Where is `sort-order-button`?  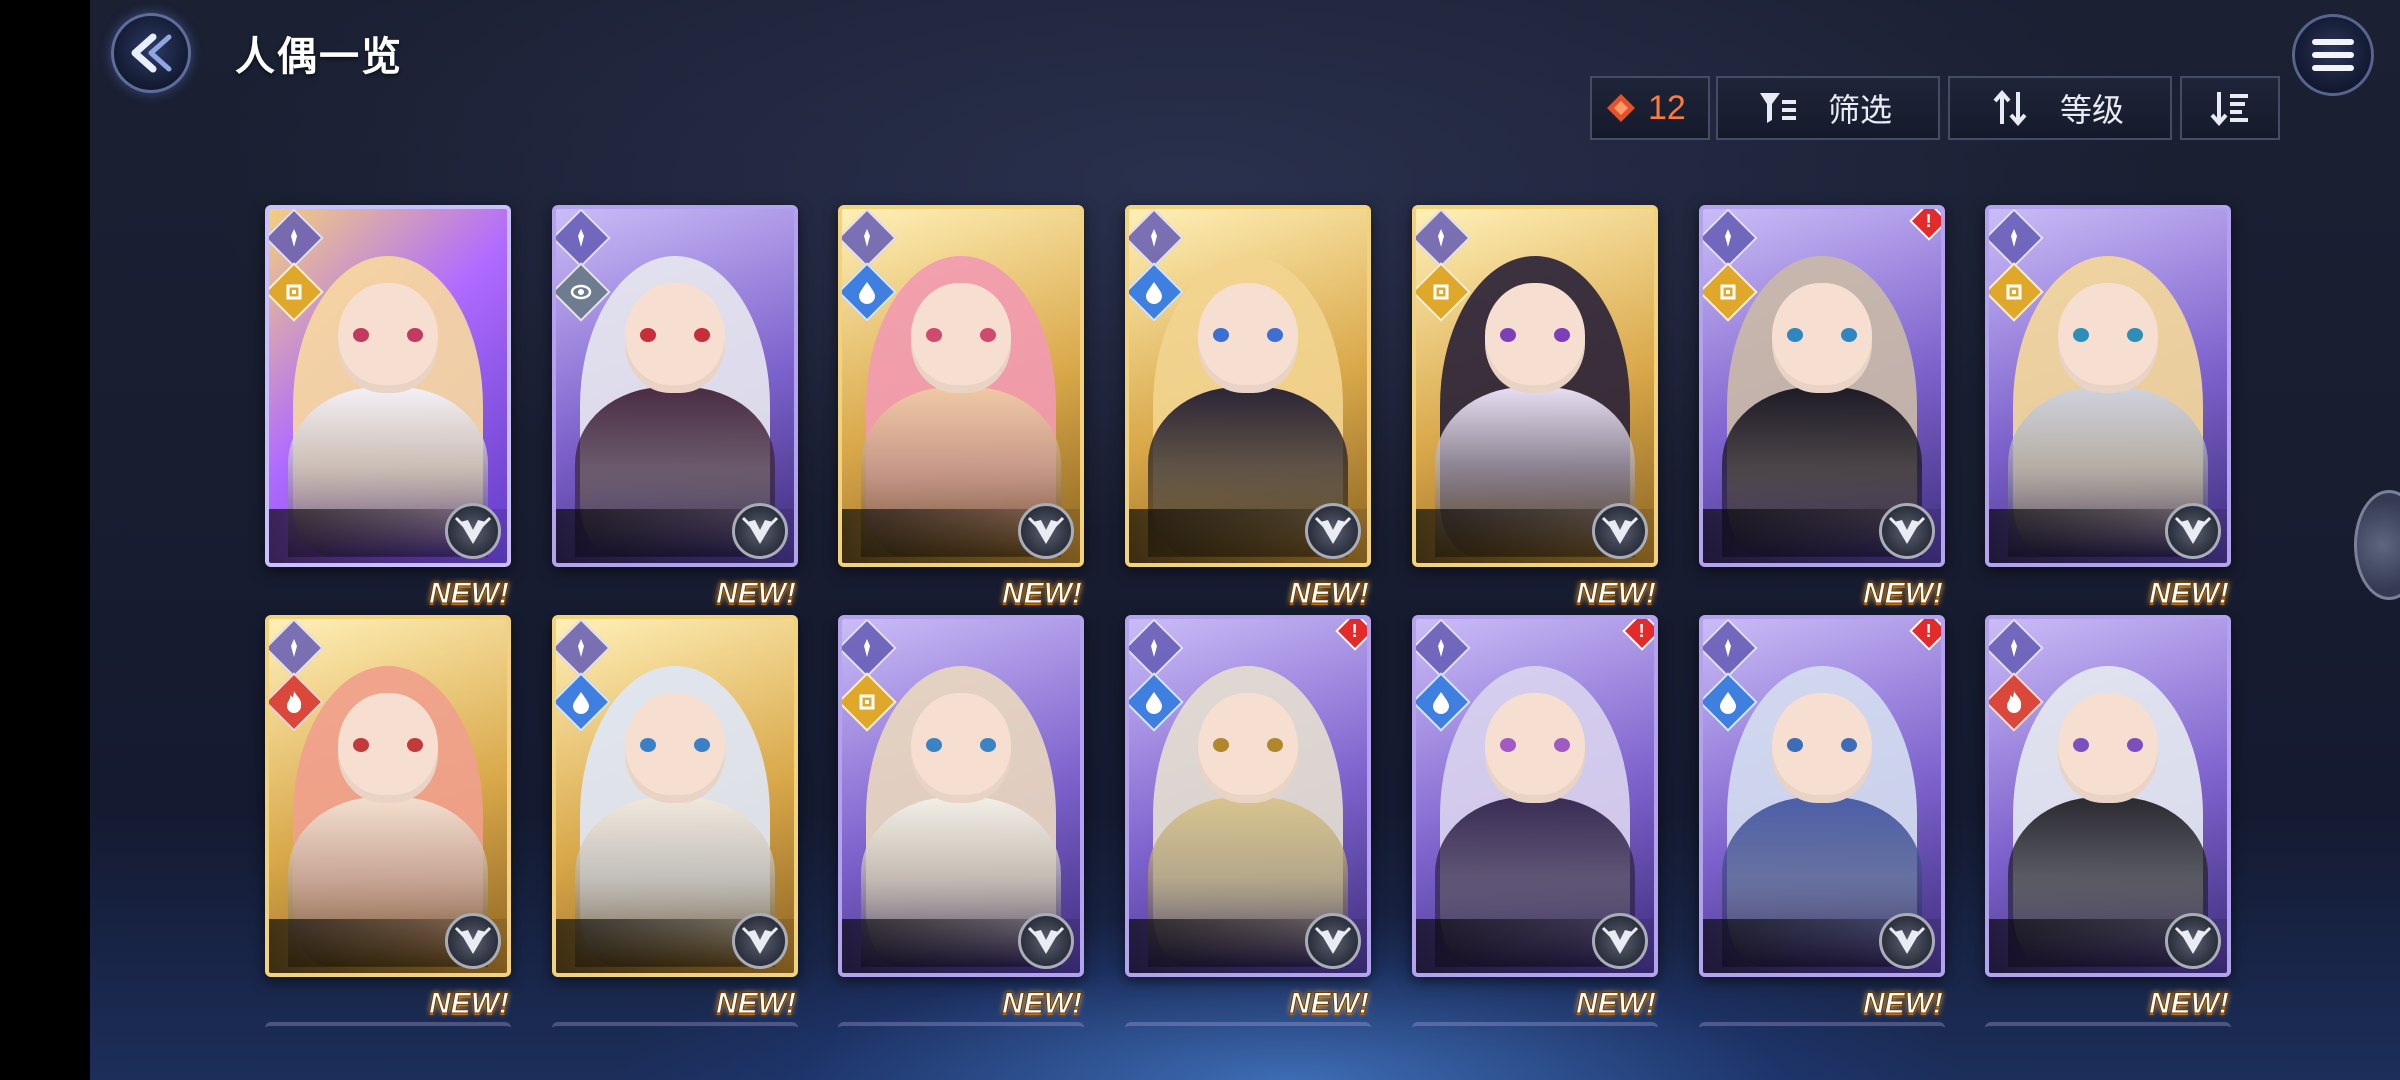
sort-order-button is located at coordinates (2230, 108).